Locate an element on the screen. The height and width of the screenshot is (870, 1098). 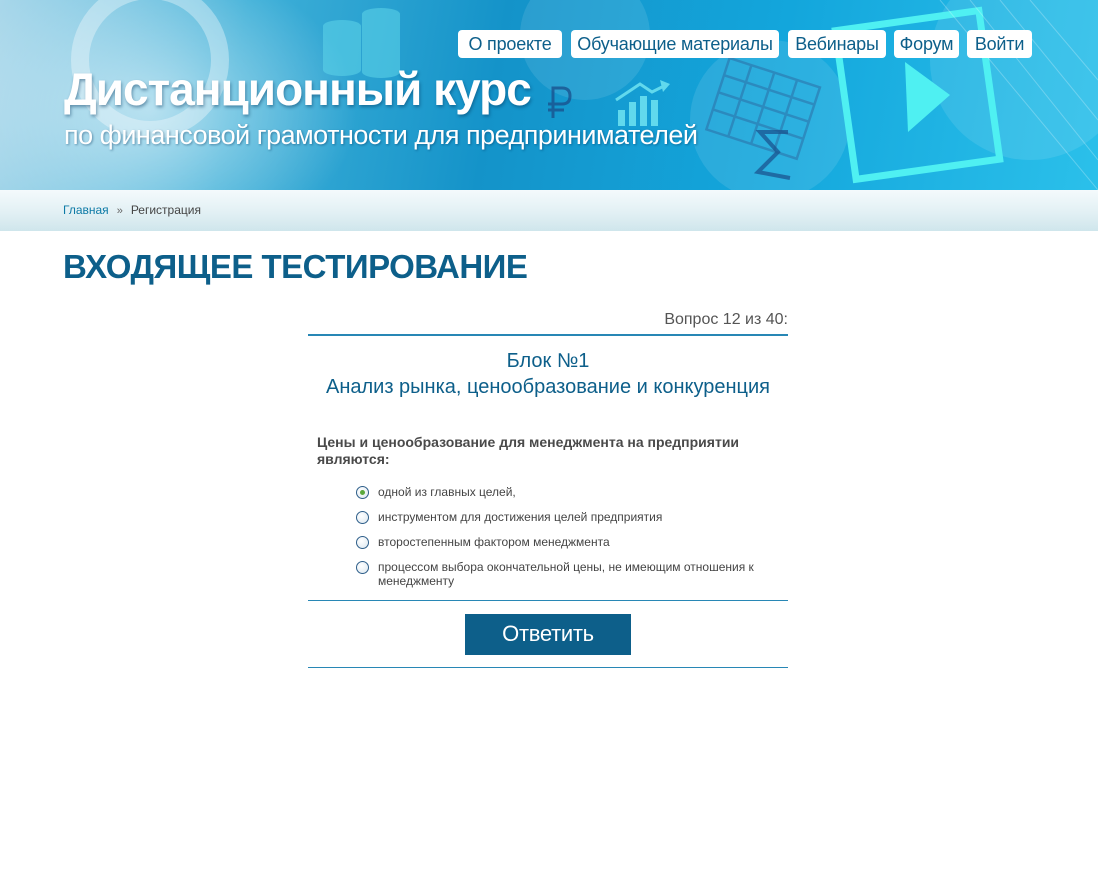
spreadsheet-icon is located at coordinates (763, 108).